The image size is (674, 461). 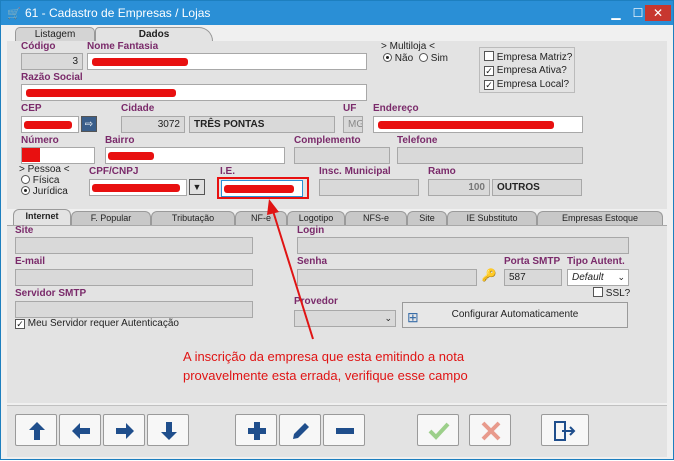 I want to click on check-icon, so click(x=439, y=431).